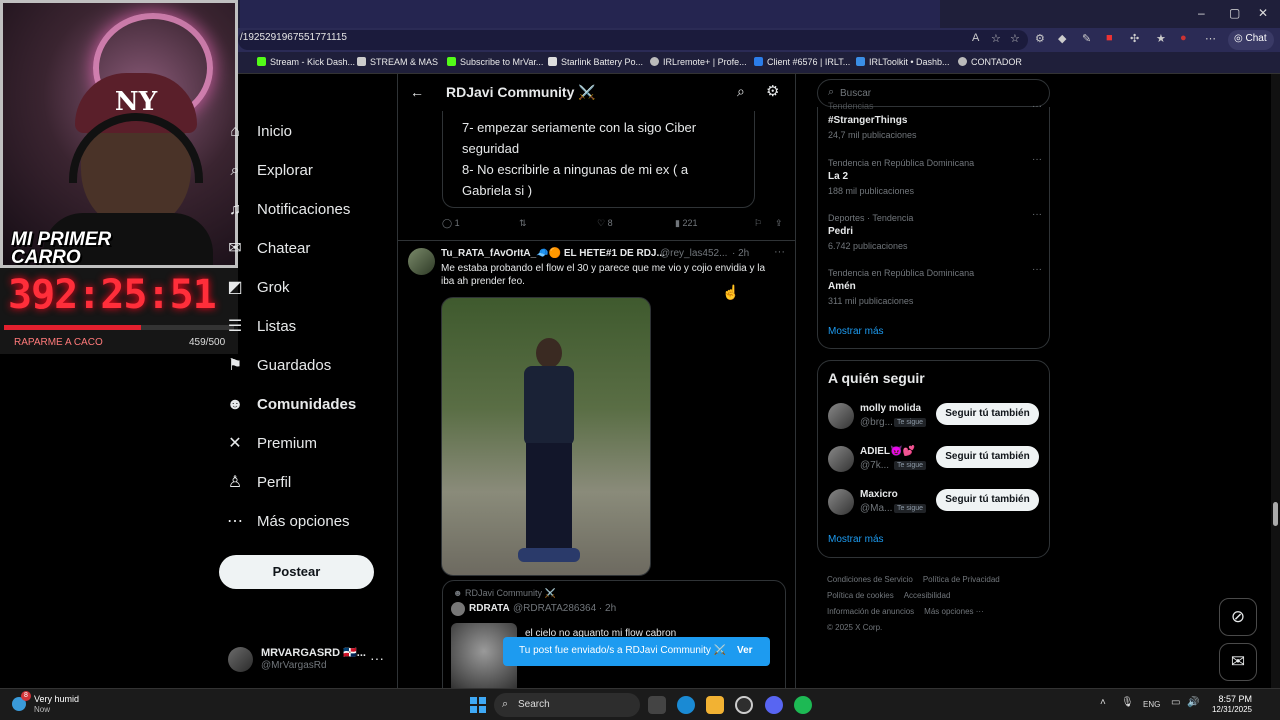  I want to click on clock-time: 8:57 PM, so click(1231, 699).